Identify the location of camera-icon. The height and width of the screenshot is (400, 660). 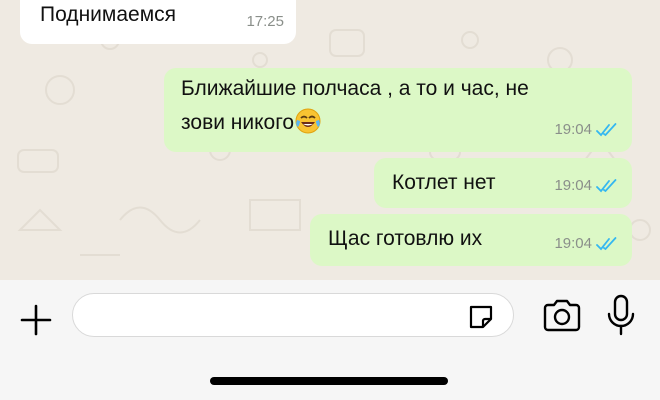
(562, 316).